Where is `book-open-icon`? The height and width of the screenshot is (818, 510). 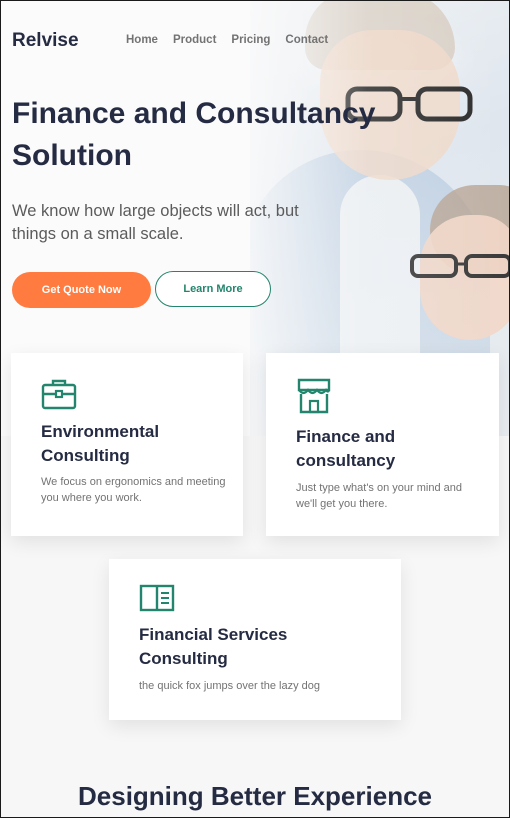 book-open-icon is located at coordinates (157, 598).